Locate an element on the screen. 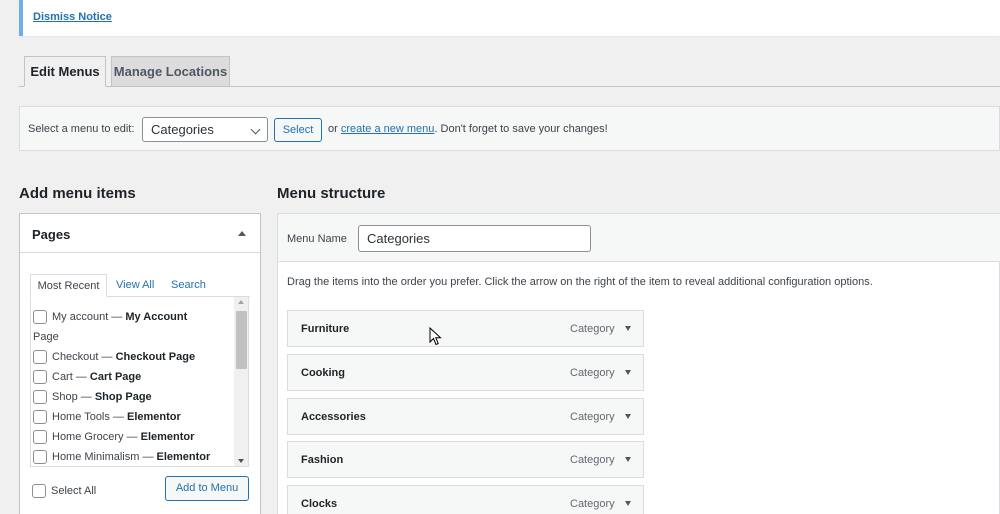 The width and height of the screenshot is (1000, 514). list-item: Home Tools — Elementor is located at coordinates (116, 417).